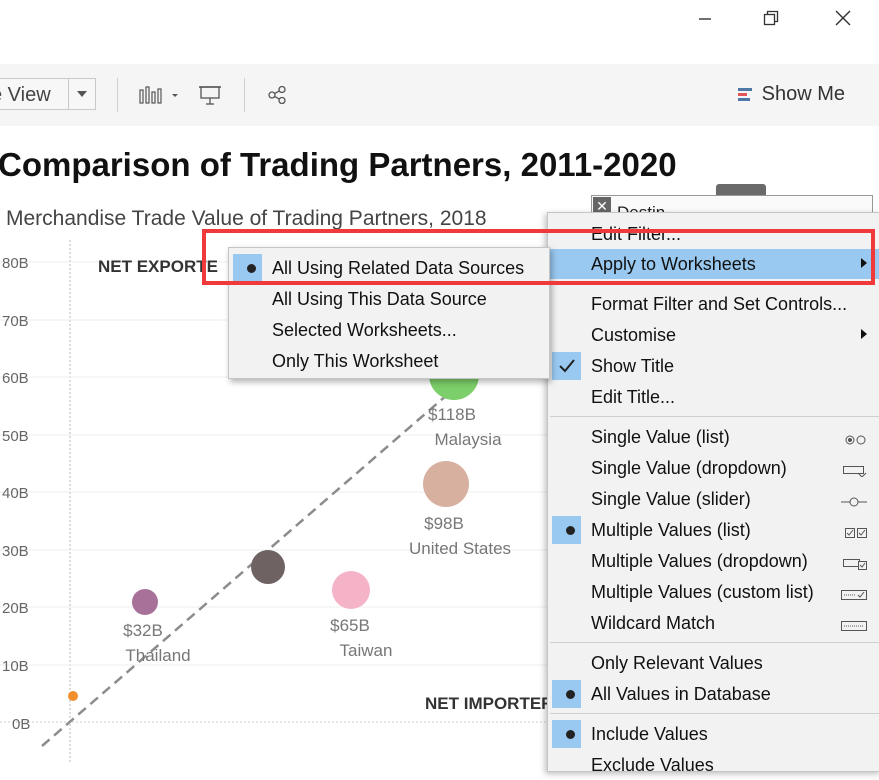  I want to click on y-axis-labels: 80B 70B 60B 50B 40B 30B 20B 10B 0B, so click(16, 494).